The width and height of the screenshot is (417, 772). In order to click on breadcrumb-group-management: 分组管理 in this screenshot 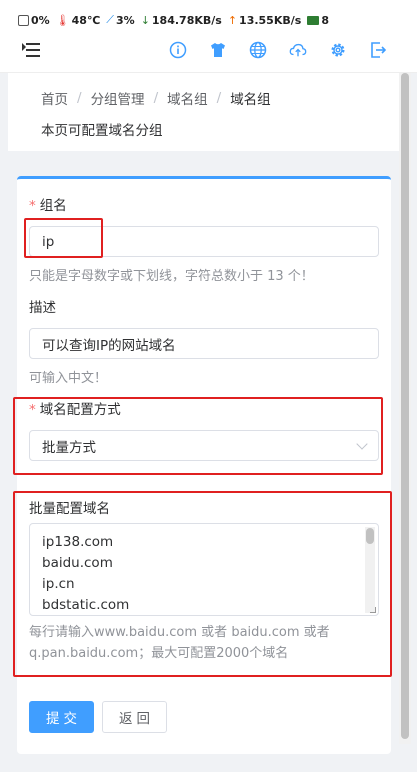, I will do `click(118, 98)`.